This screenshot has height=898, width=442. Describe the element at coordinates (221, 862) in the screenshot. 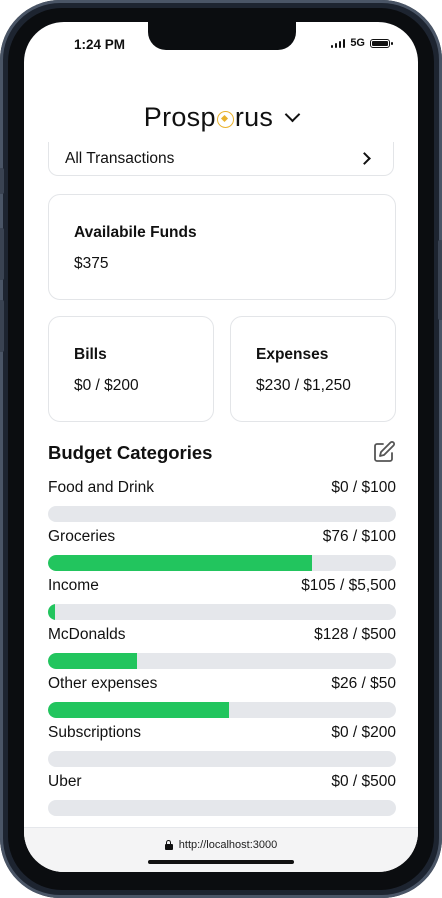

I see `home-indicator` at that location.